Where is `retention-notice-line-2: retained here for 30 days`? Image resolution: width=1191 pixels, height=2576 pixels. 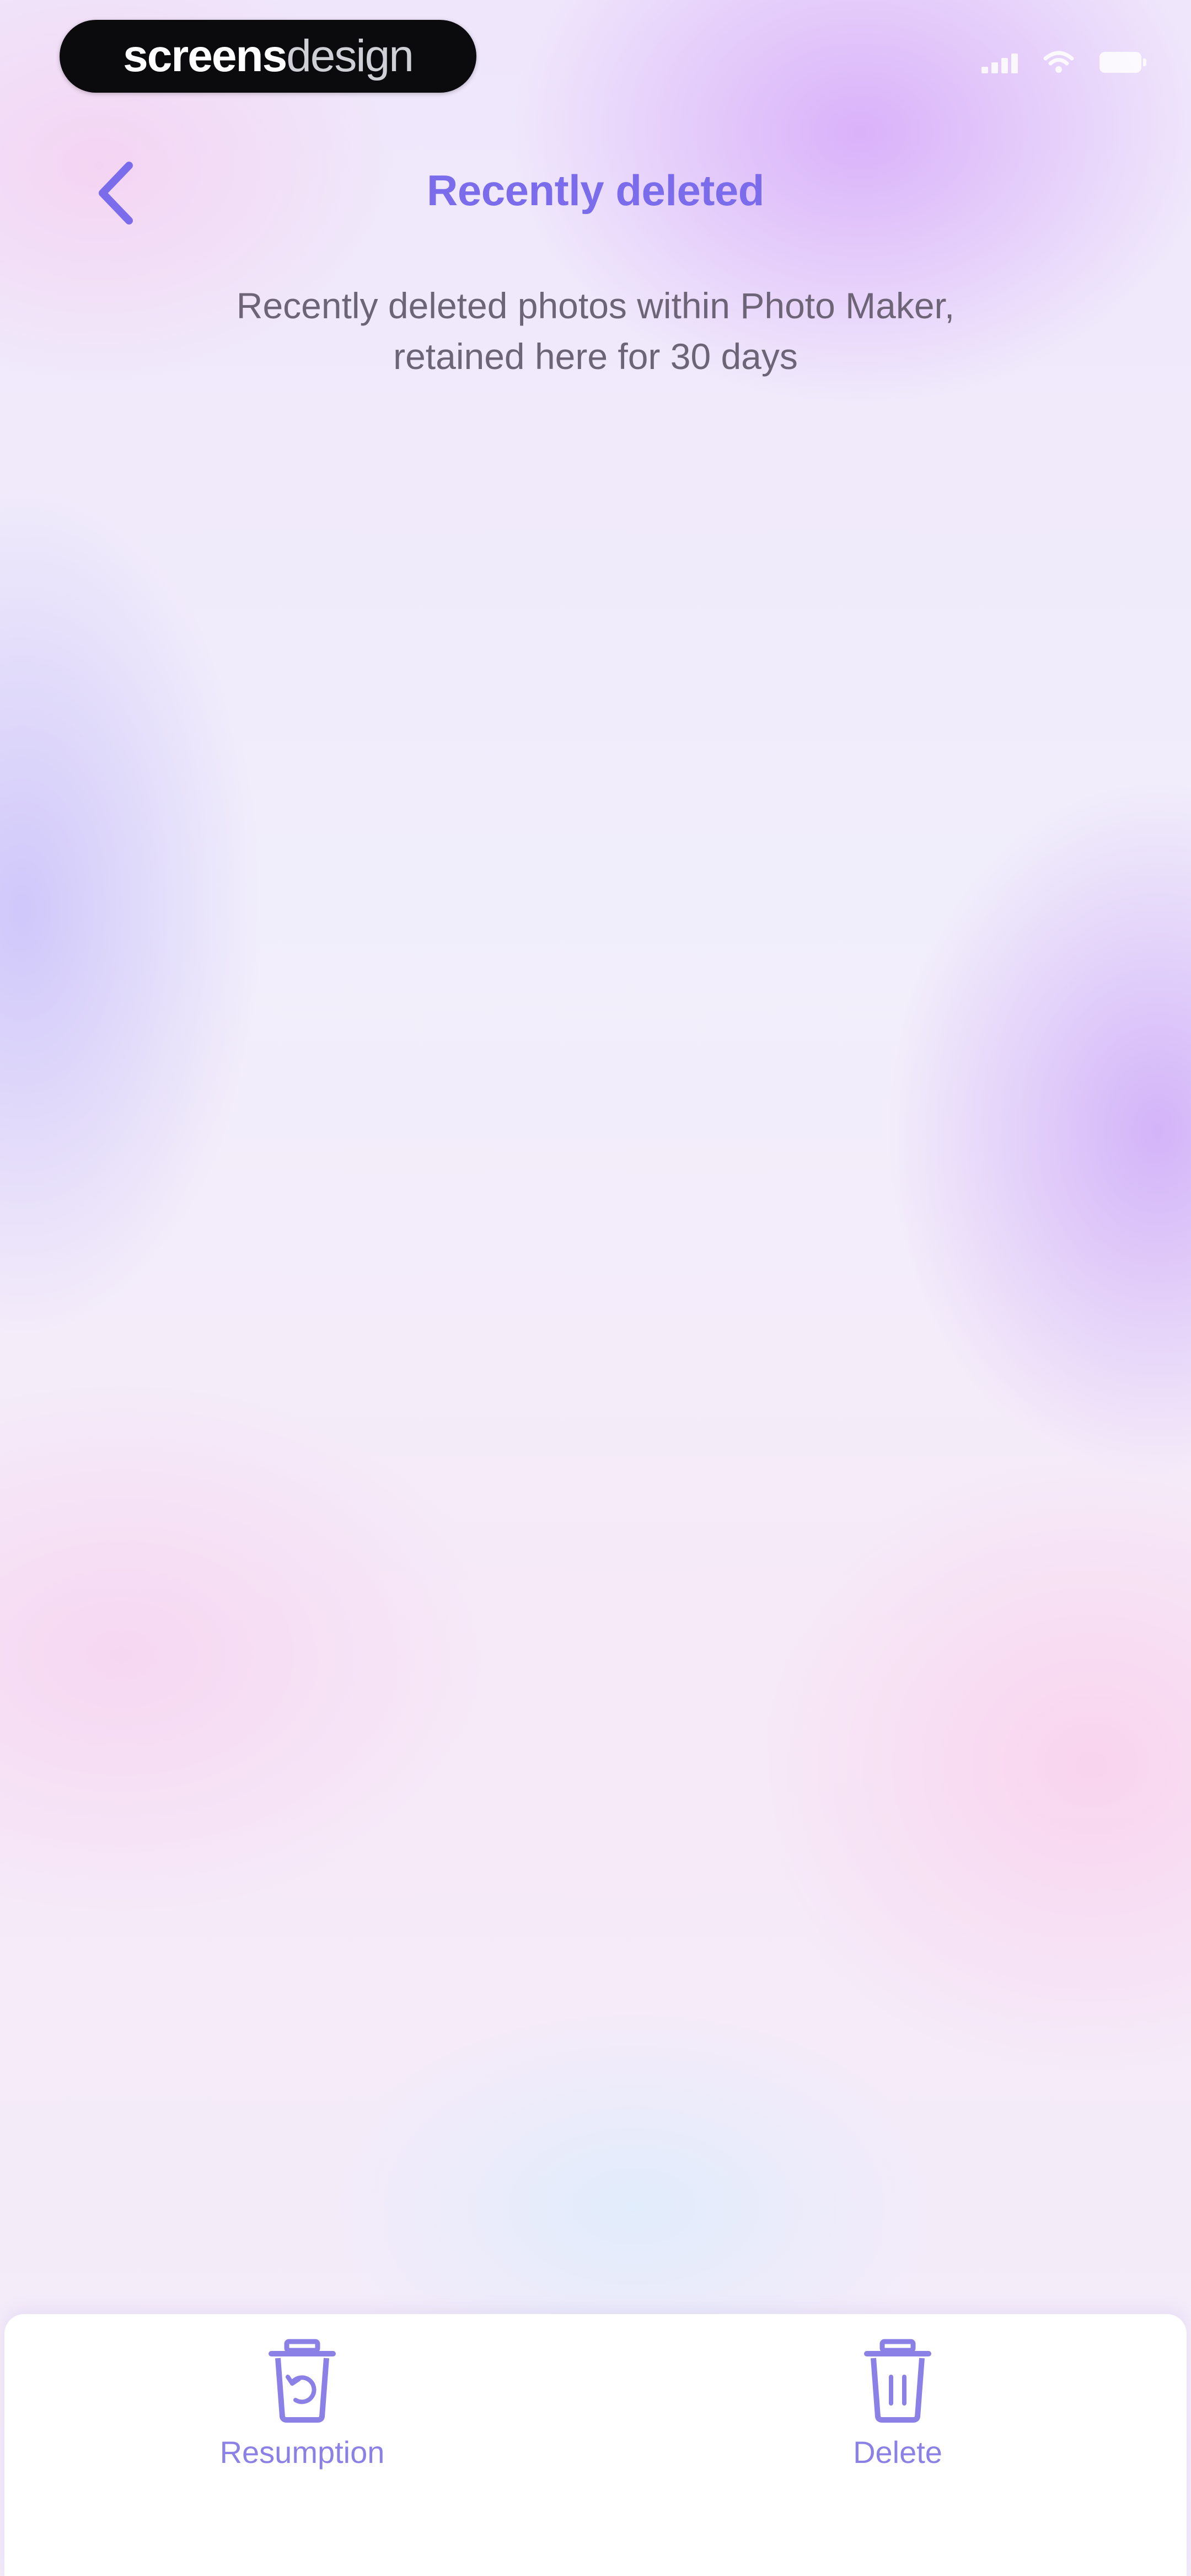 retention-notice-line-2: retained here for 30 days is located at coordinates (595, 356).